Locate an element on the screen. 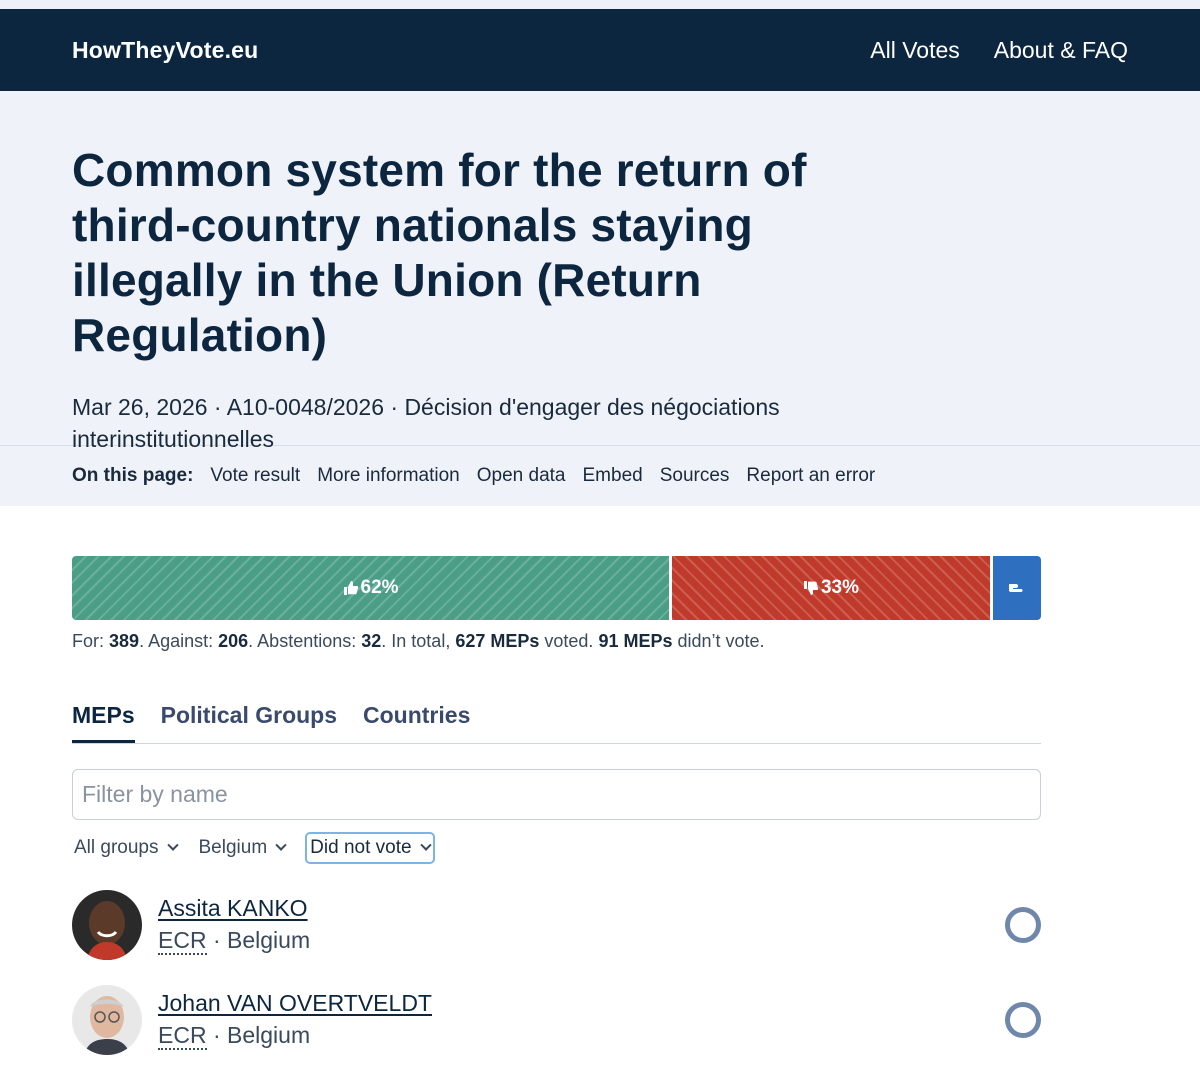 Image resolution: width=1200 pixels, height=1081 pixels. brand-logo-link: HowTheyVote.eu is located at coordinates (165, 50).